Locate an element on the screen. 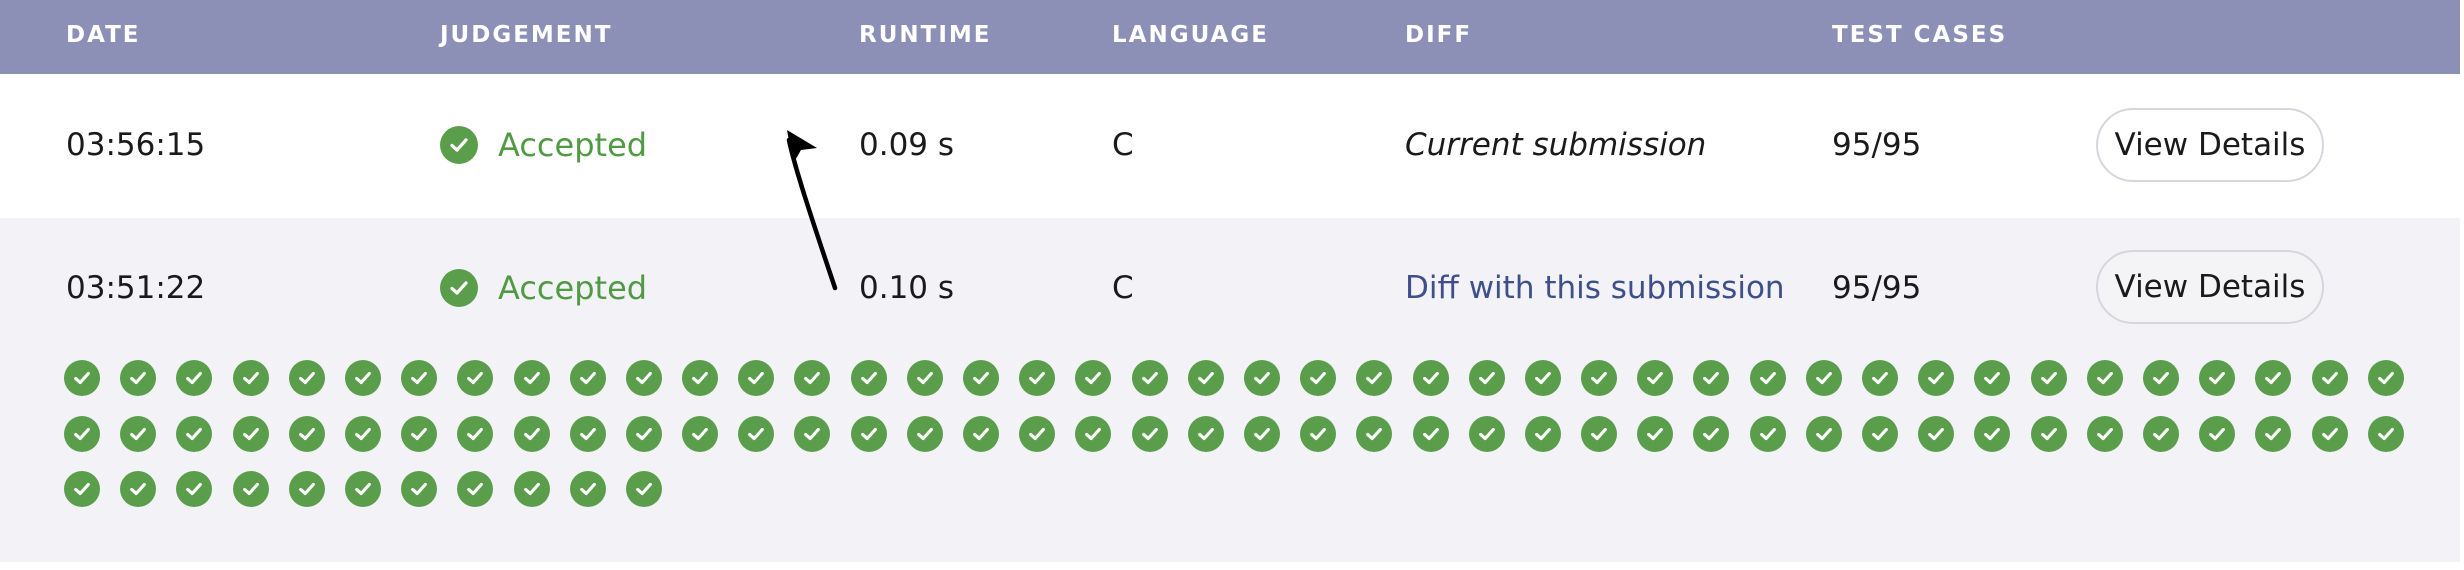 The image size is (2464, 570). diff-with-submission-link: Diff with this submission is located at coordinates (1595, 288).